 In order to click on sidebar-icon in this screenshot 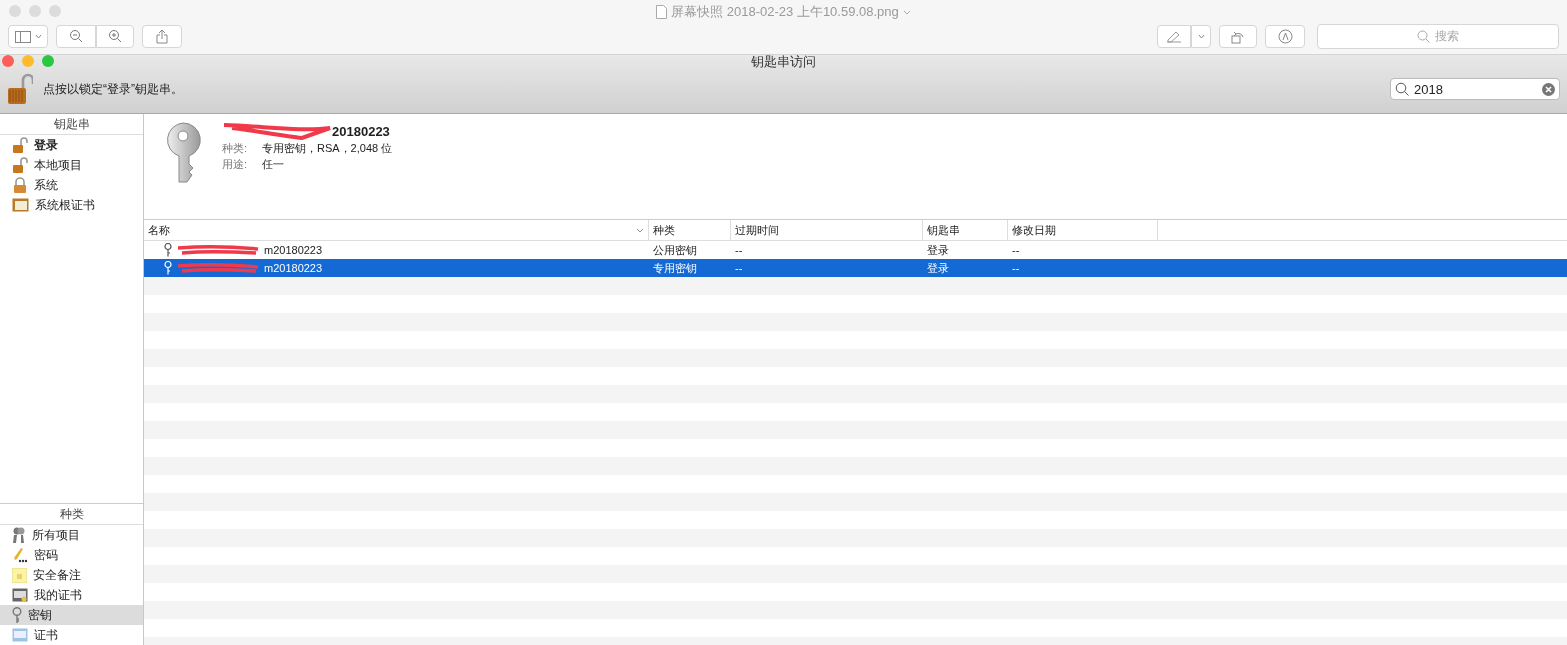, I will do `click(22, 36)`.